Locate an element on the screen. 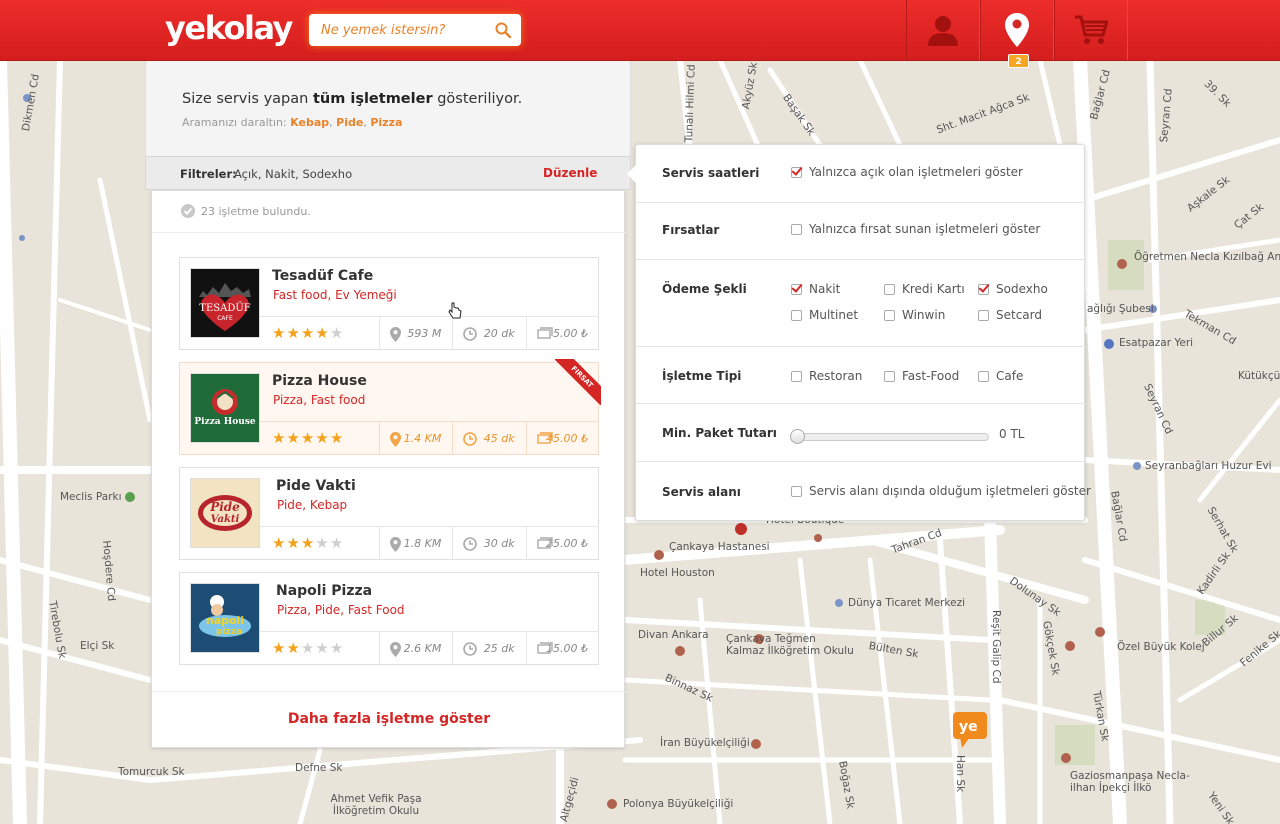 This screenshot has height=824, width=1280. svg-text: CAFE is located at coordinates (225, 318).